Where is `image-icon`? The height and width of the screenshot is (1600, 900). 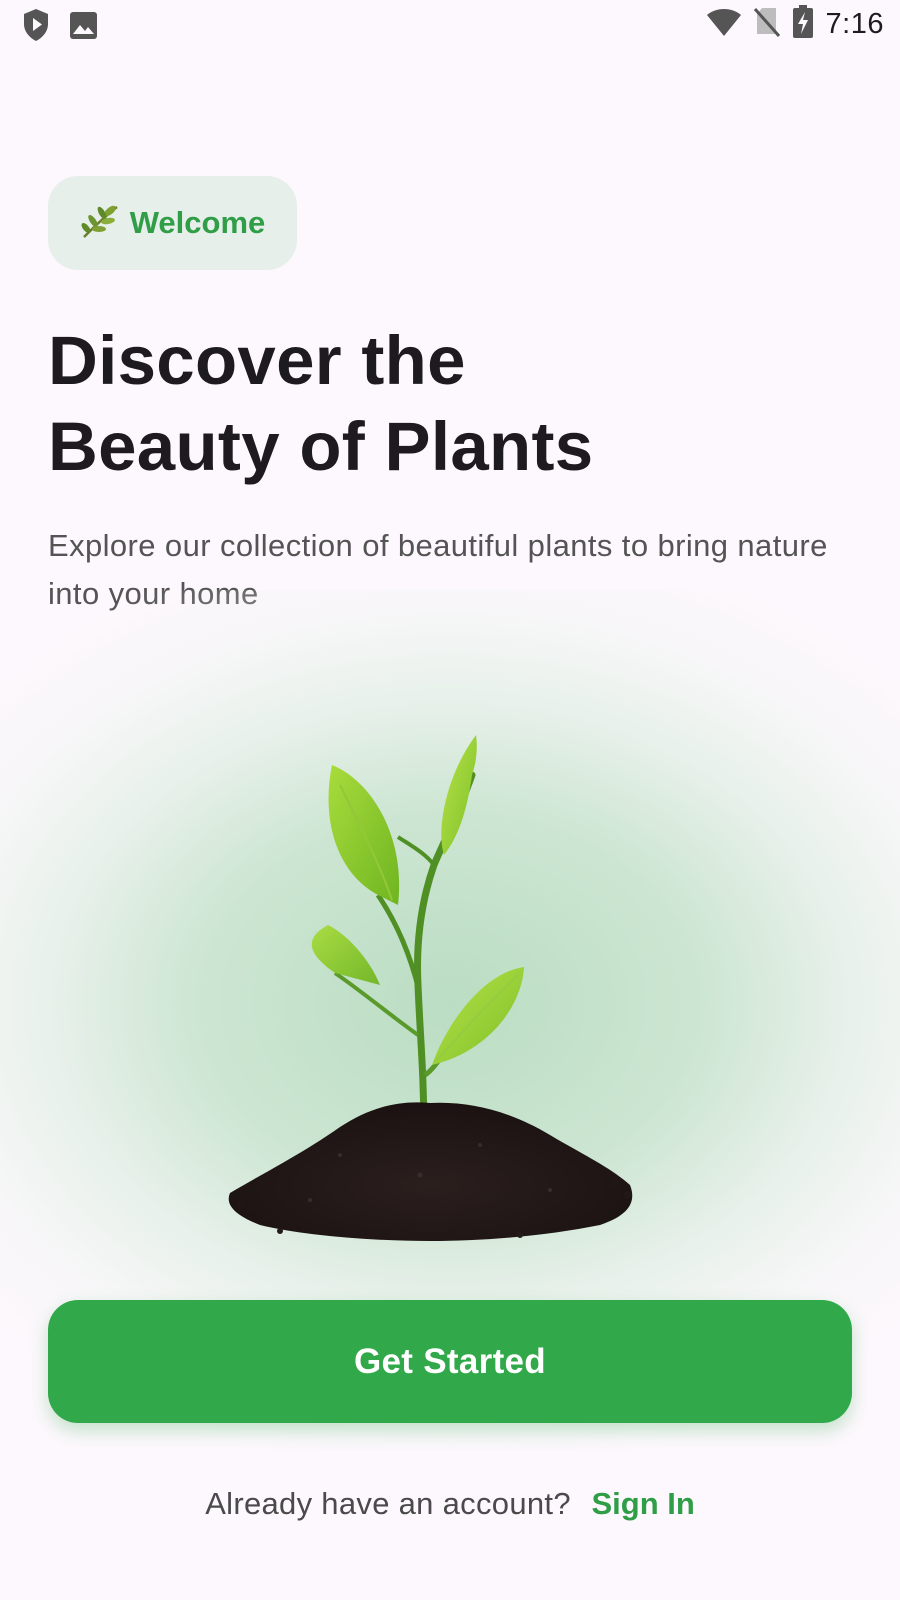 image-icon is located at coordinates (83, 28).